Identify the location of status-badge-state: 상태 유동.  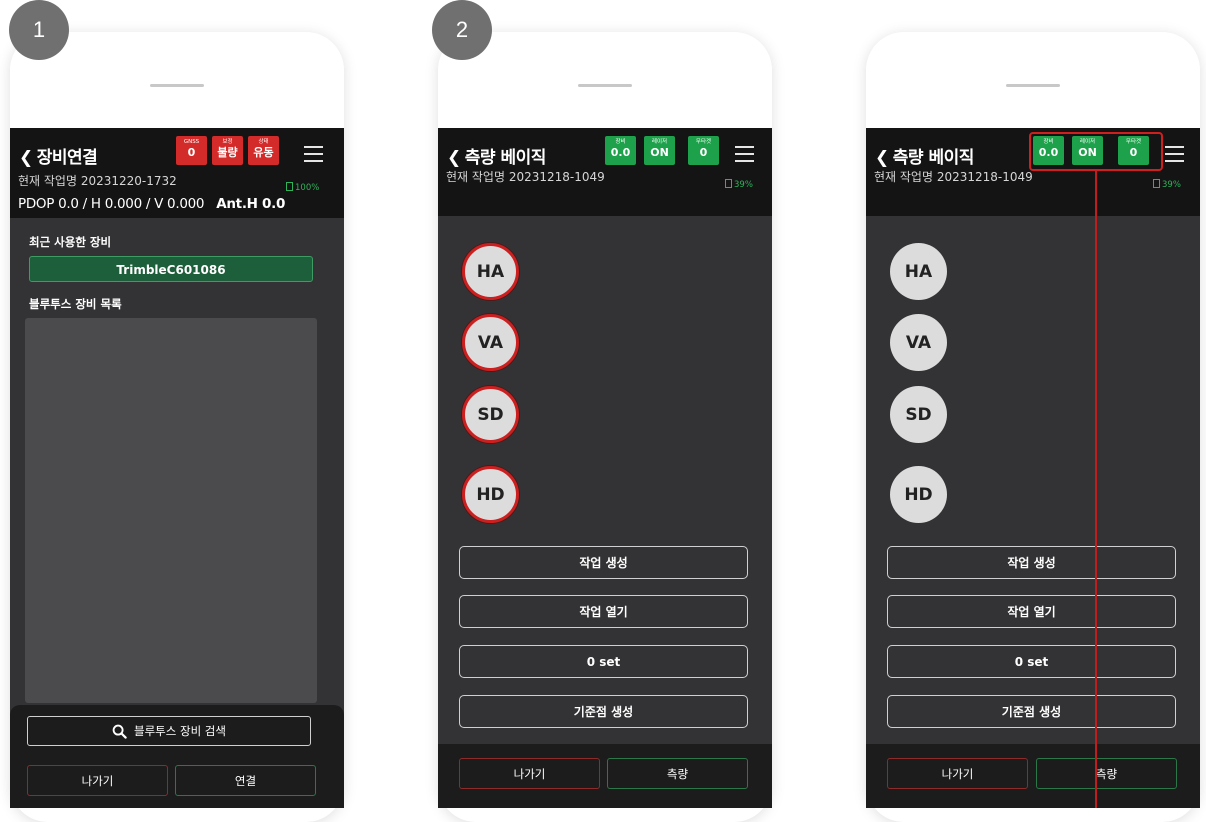
(263, 150).